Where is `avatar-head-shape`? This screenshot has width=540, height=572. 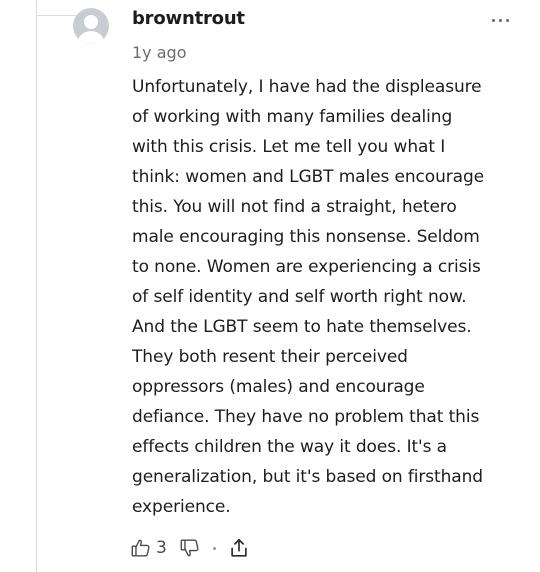
avatar-head-shape is located at coordinates (91, 22).